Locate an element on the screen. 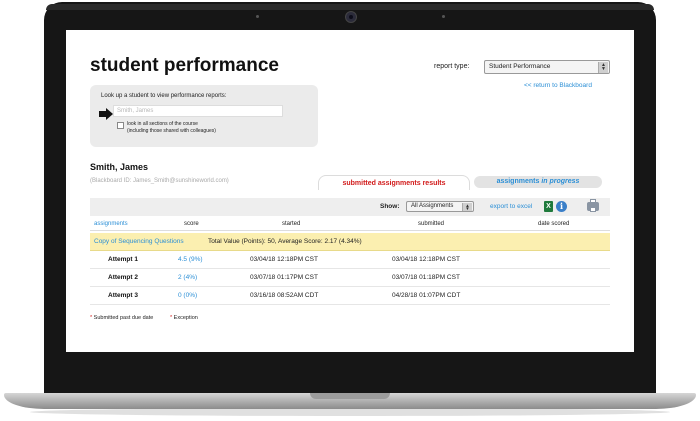 The width and height of the screenshot is (700, 421). laptop-shadow is located at coordinates (350, 412).